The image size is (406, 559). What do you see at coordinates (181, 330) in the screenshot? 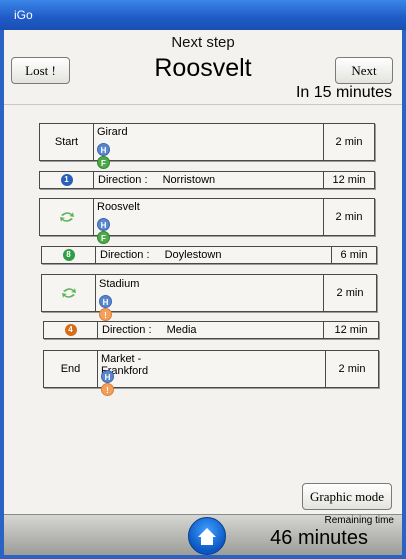
I see `direction-value: Media` at bounding box center [181, 330].